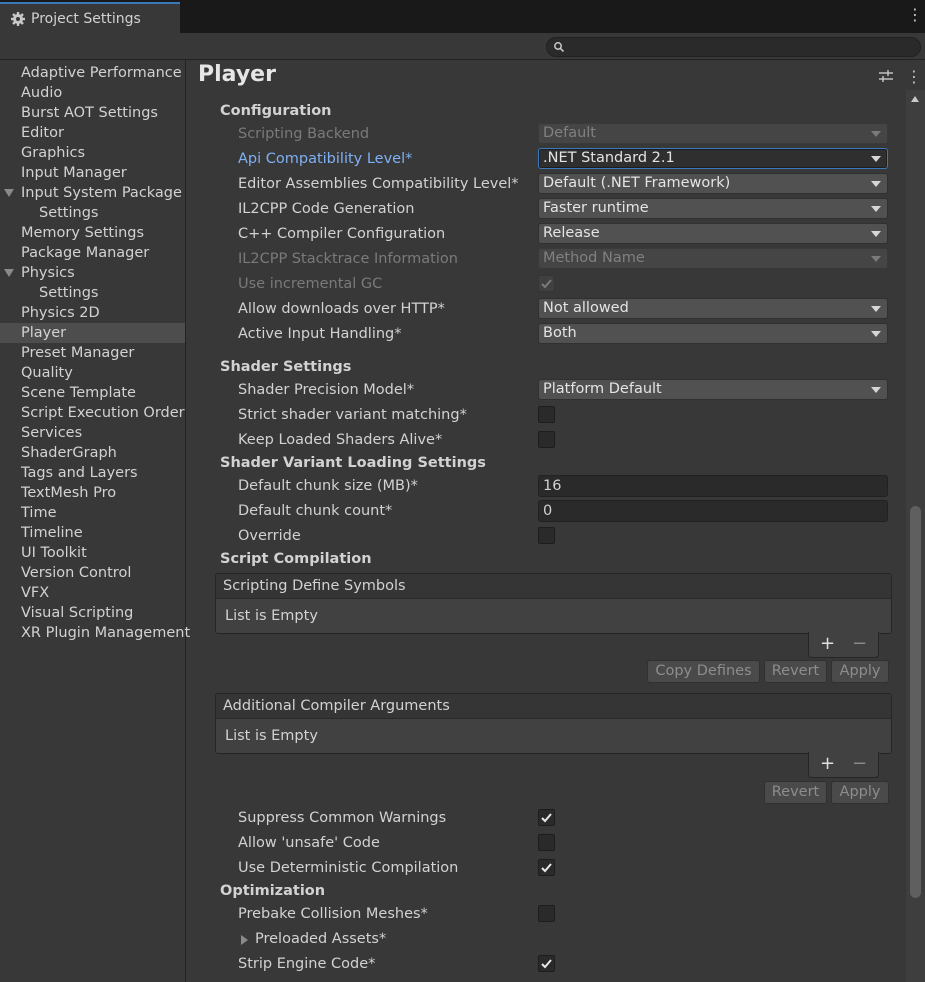 The width and height of the screenshot is (925, 982). I want to click on sidebar-item-physics-2d: Physics 2D, so click(92, 313).